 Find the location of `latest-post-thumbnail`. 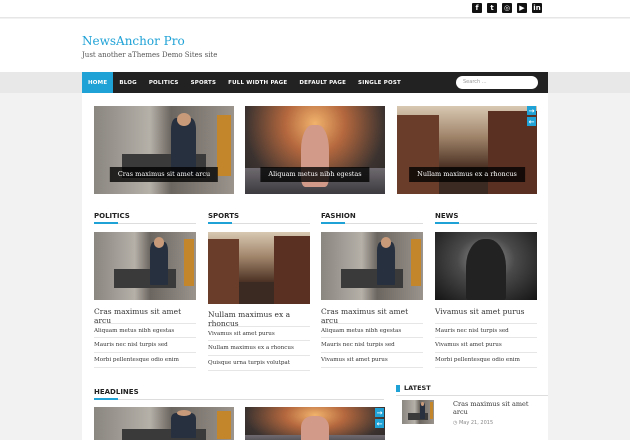

latest-post-thumbnail is located at coordinates (418, 412).